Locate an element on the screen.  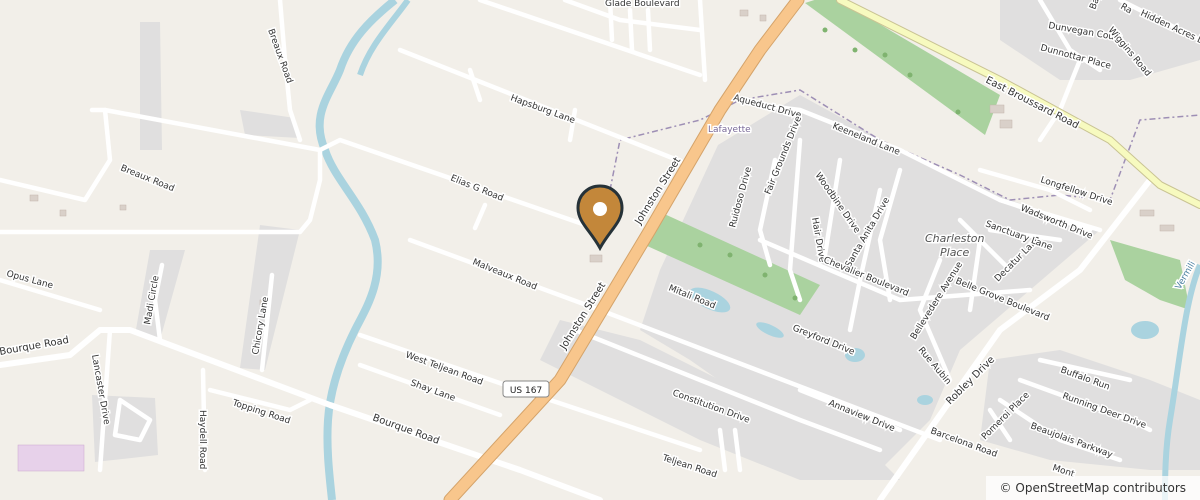
us-167-shield-text: US 167 is located at coordinates (526, 391).